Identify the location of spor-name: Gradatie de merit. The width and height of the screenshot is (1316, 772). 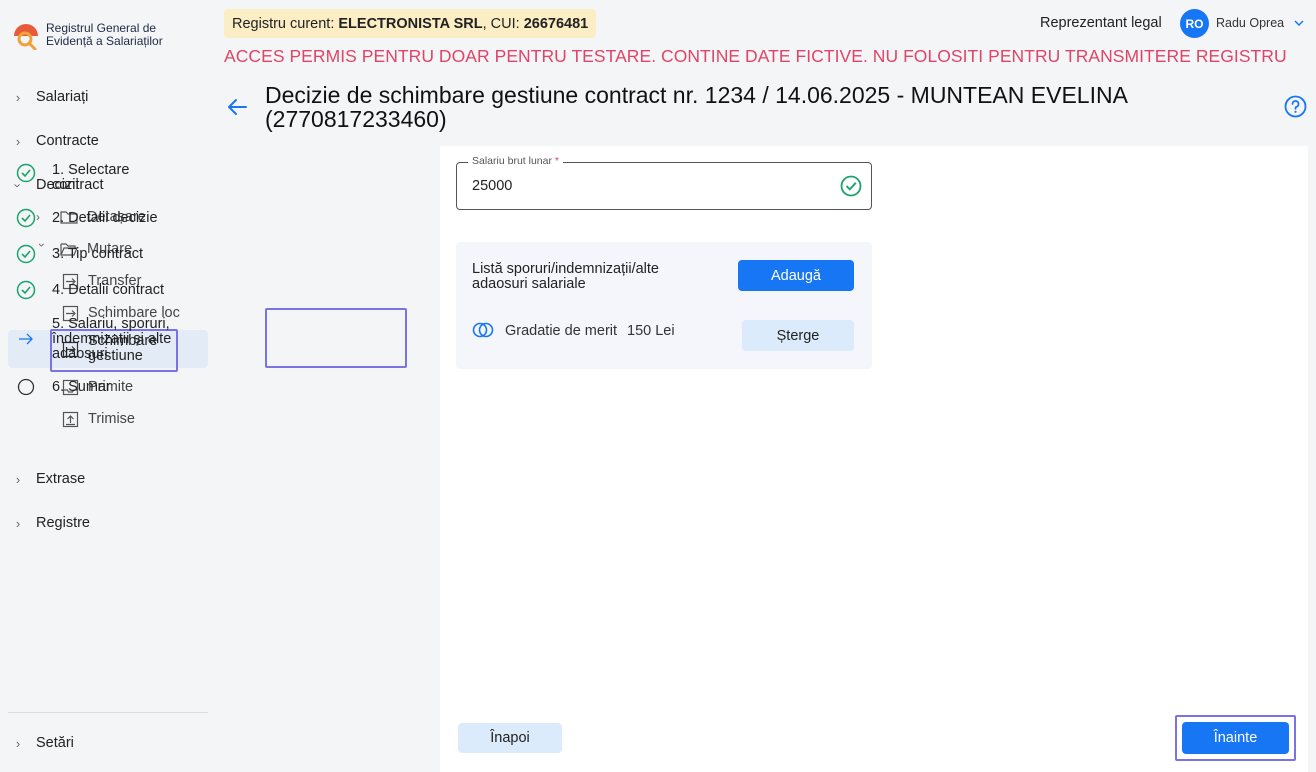
(561, 331).